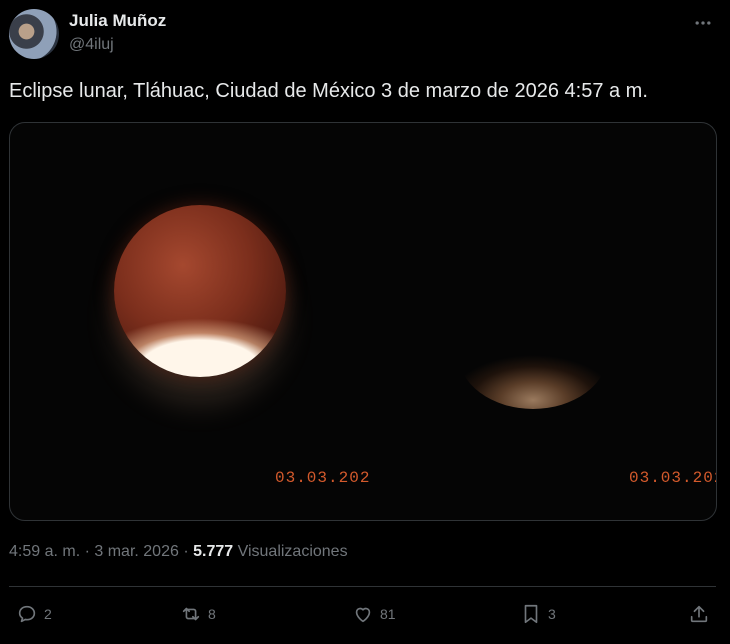 This screenshot has height=644, width=730. What do you see at coordinates (91, 45) in the screenshot?
I see `author-handle: @4iluj` at bounding box center [91, 45].